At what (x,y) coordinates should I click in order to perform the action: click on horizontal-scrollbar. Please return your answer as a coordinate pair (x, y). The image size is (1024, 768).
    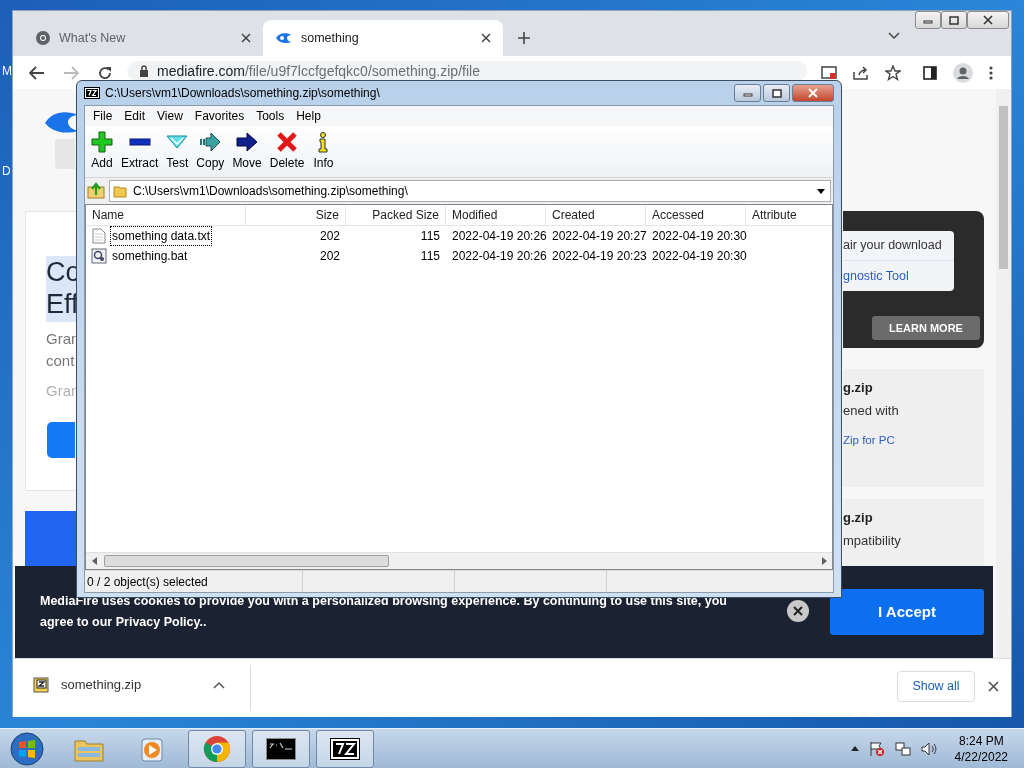
    Looking at the image, I should click on (459, 560).